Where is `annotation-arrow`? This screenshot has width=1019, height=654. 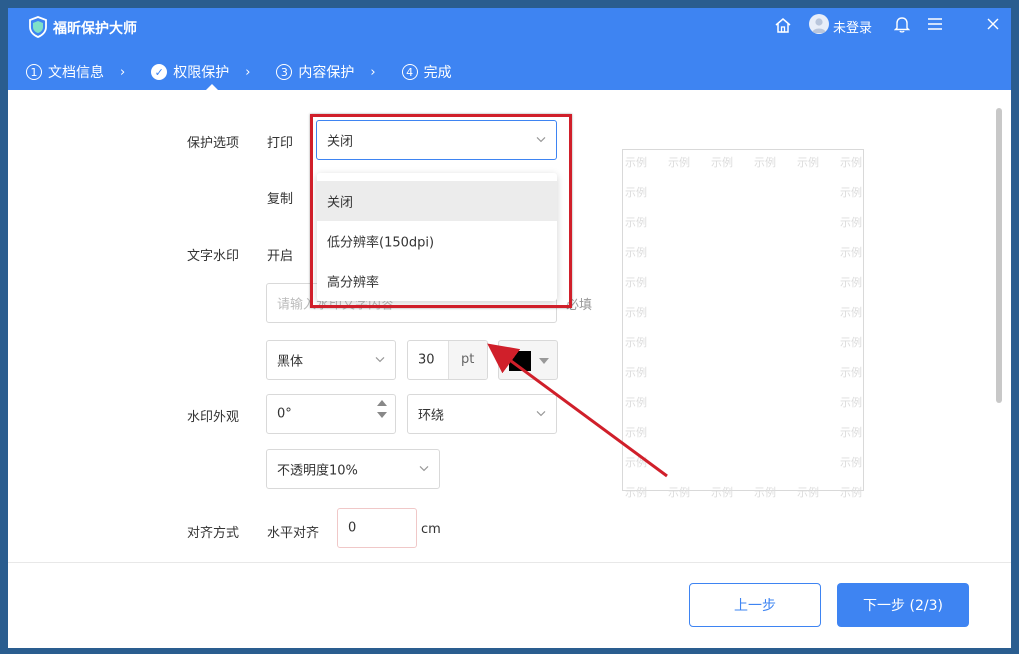
annotation-arrow is located at coordinates (577, 410).